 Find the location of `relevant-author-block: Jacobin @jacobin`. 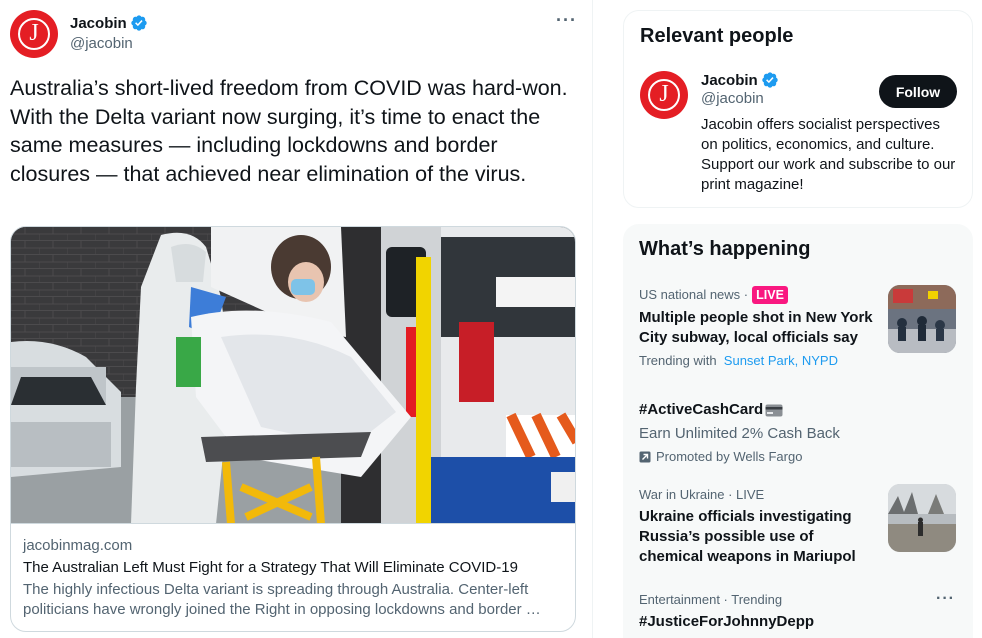

relevant-author-block: Jacobin @jacobin is located at coordinates (740, 89).